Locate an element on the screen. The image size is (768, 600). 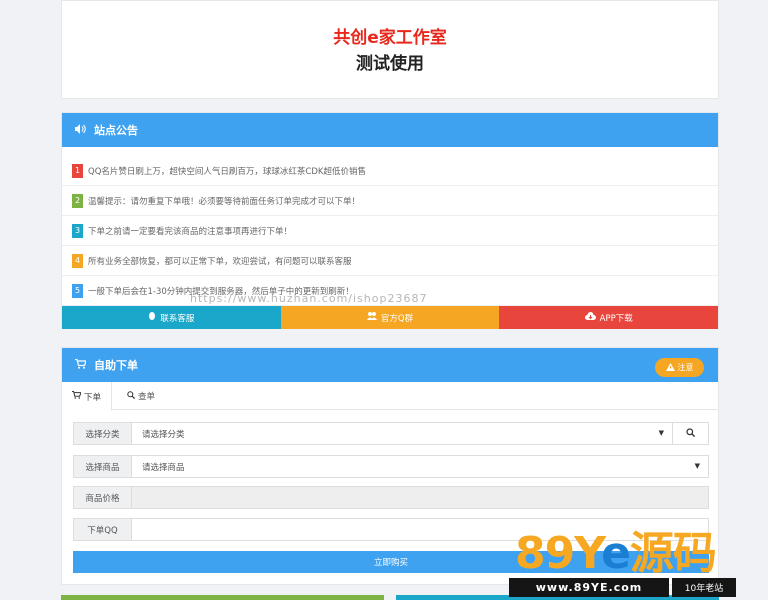
category-search-button is located at coordinates (690, 433).